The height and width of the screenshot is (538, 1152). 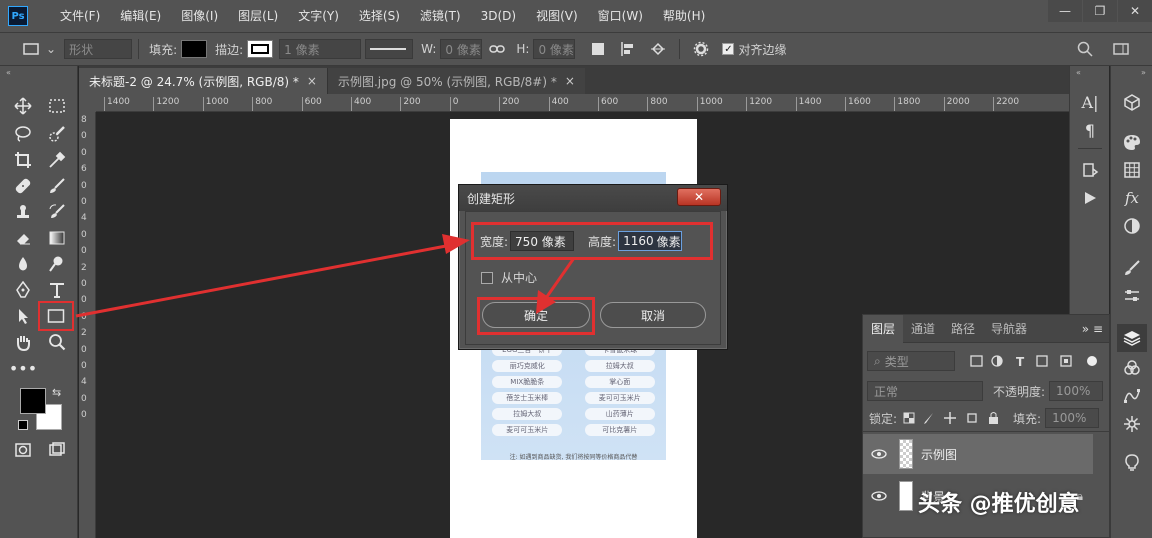 I want to click on quick-mask-icon, so click(x=23, y=450).